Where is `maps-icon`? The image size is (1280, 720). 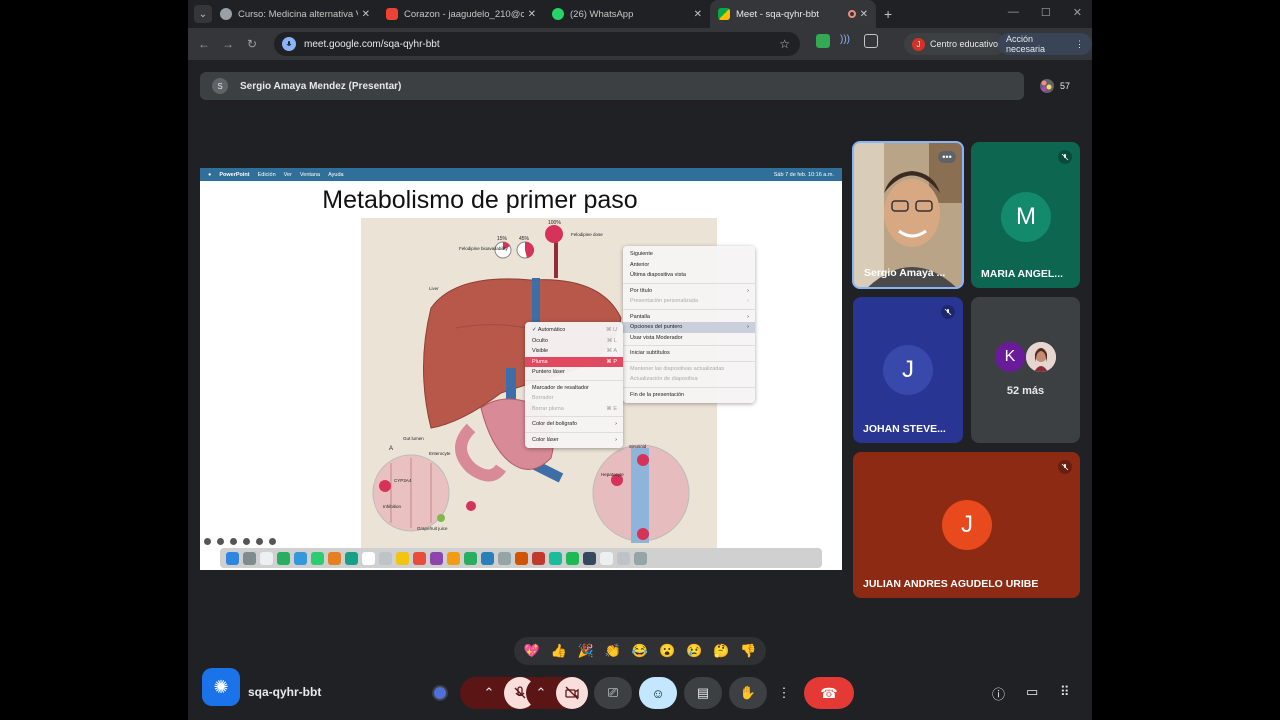 maps-icon is located at coordinates (317, 558).